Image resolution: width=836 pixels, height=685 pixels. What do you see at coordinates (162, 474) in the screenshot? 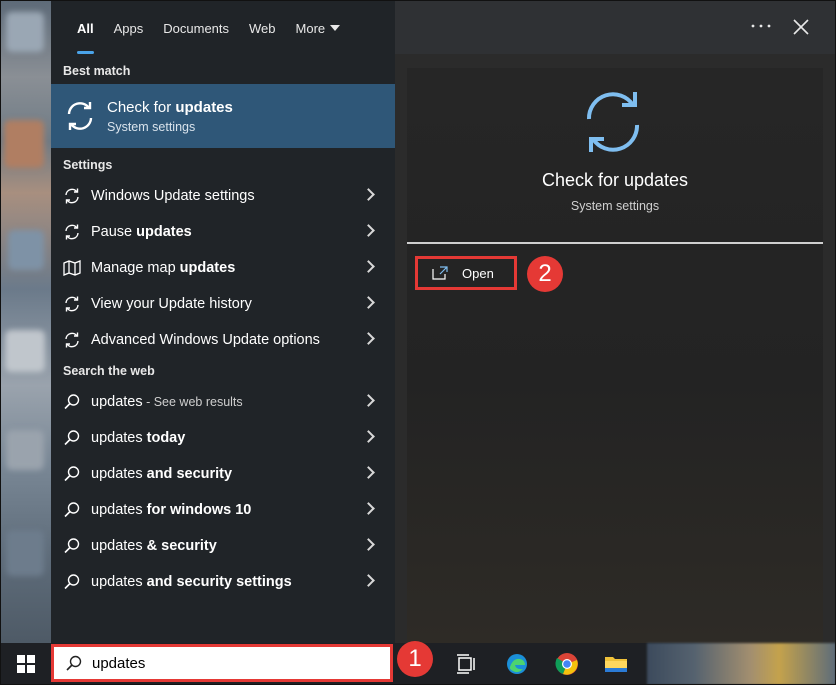
I see `list-item-label: updates and security` at bounding box center [162, 474].